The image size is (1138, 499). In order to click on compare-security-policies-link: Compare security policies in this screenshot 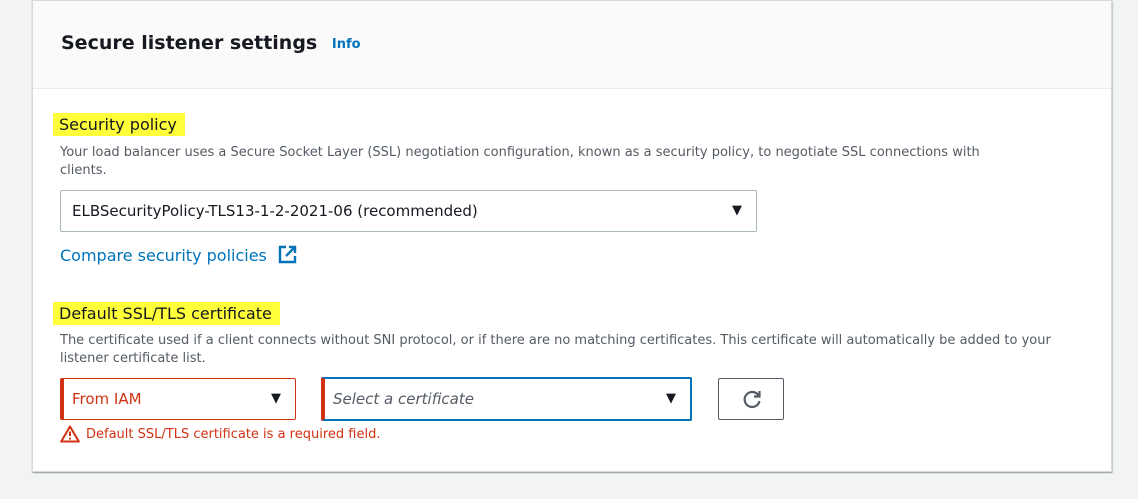, I will do `click(178, 256)`.